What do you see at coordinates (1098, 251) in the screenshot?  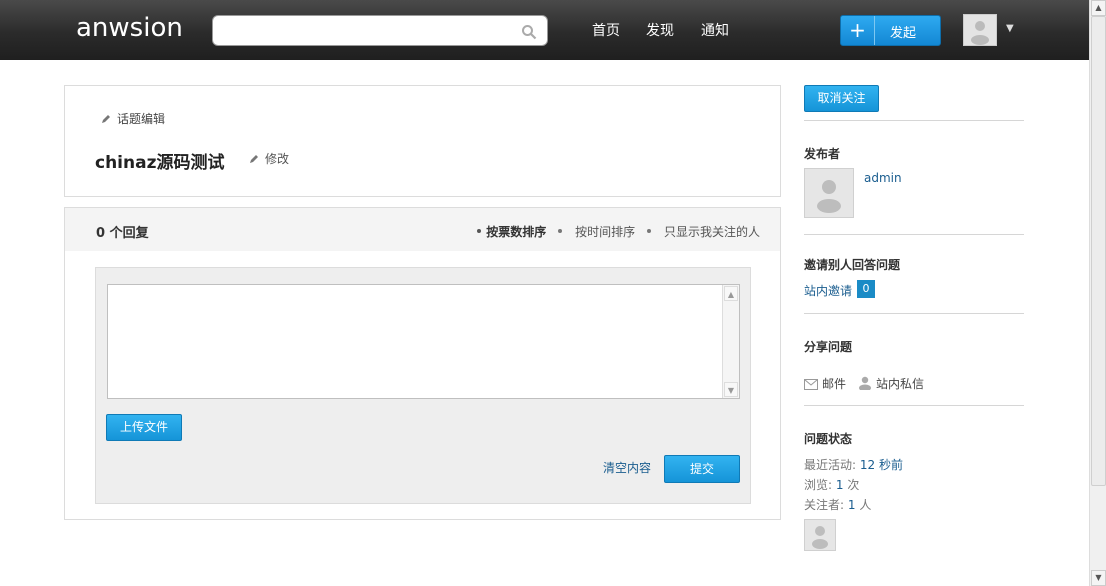 I see `scroll-thumb` at bounding box center [1098, 251].